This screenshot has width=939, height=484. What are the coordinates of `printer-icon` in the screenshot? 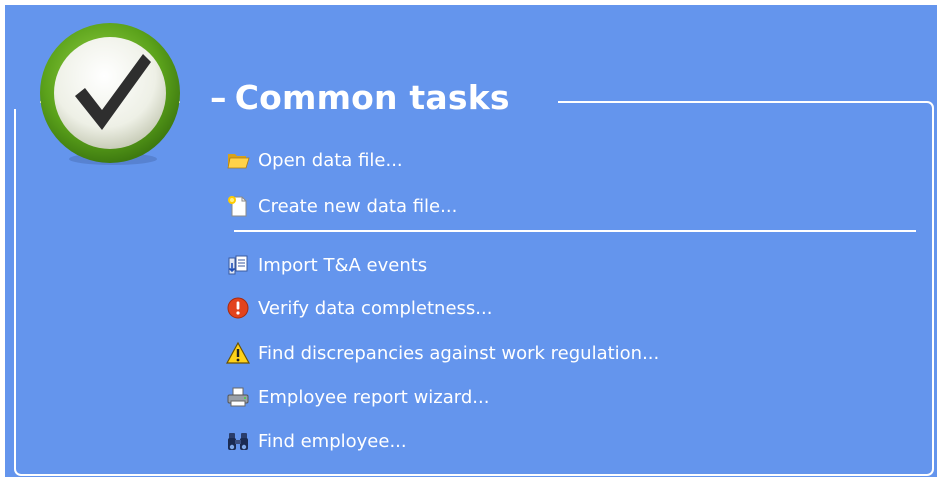 It's located at (238, 397).